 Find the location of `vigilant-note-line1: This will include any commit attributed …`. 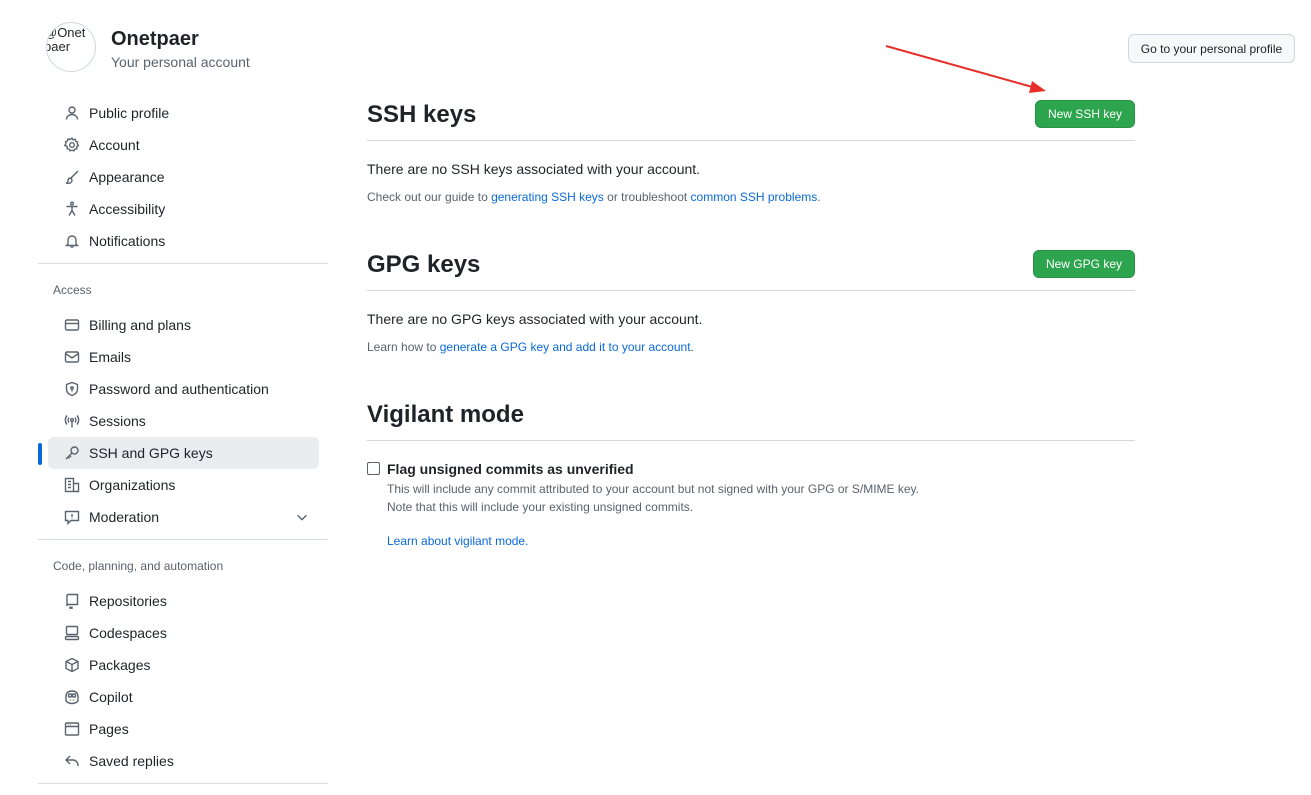

vigilant-note-line1: This will include any commit attributed … is located at coordinates (653, 489).